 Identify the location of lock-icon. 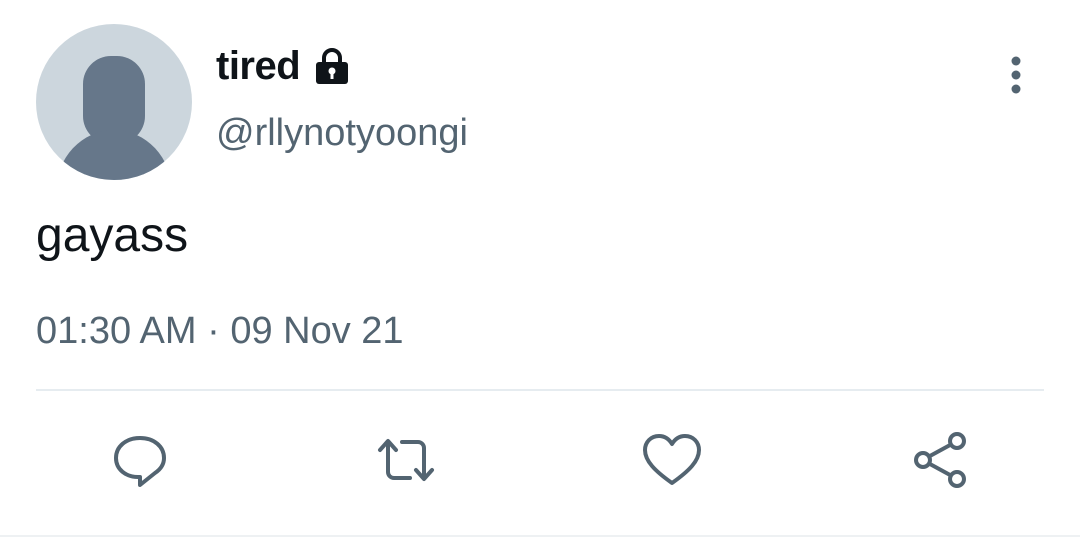
(332, 66).